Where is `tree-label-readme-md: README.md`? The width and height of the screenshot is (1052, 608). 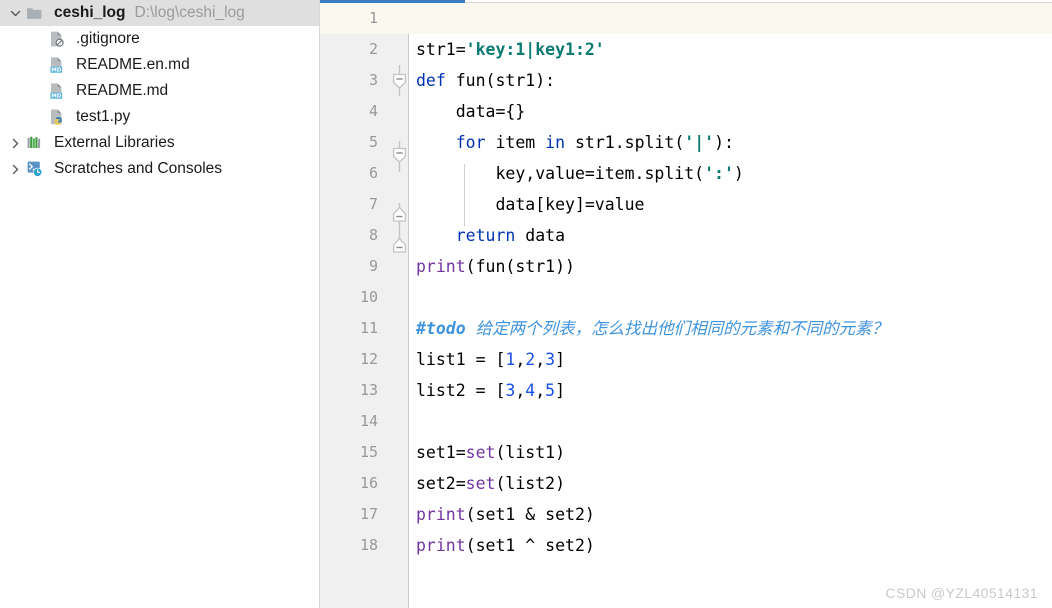 tree-label-readme-md: README.md is located at coordinates (122, 90).